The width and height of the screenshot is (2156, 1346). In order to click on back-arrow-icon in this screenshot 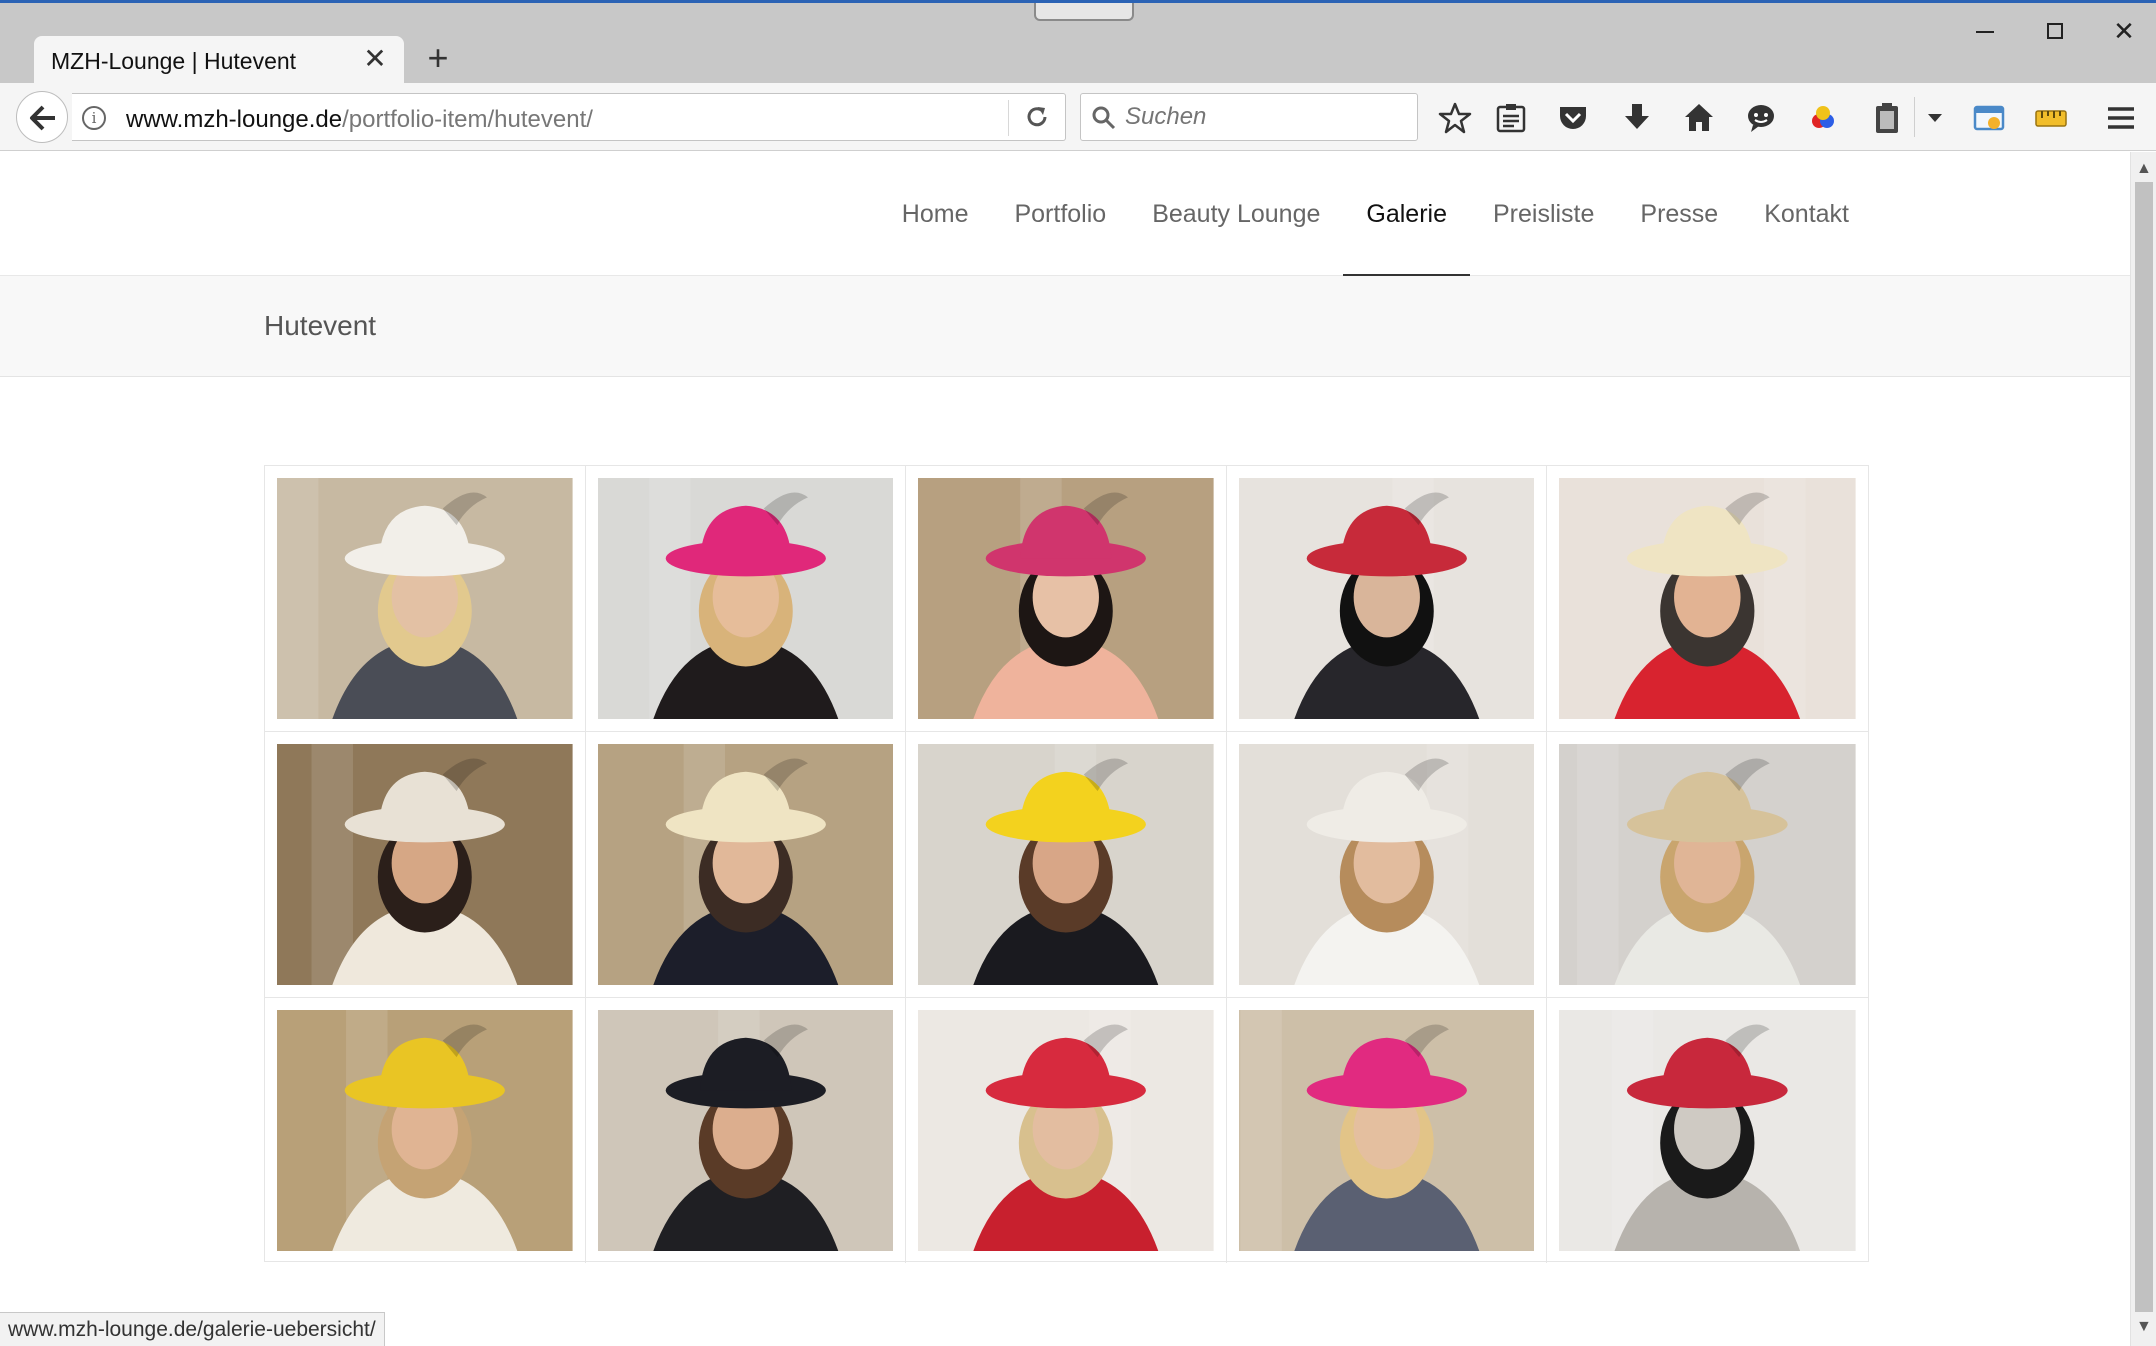, I will do `click(42, 117)`.